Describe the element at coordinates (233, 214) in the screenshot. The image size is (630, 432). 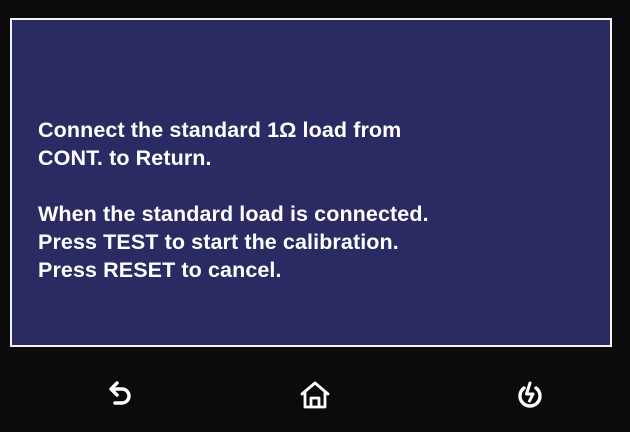
I see `message-line: When the standard load is connected.` at that location.